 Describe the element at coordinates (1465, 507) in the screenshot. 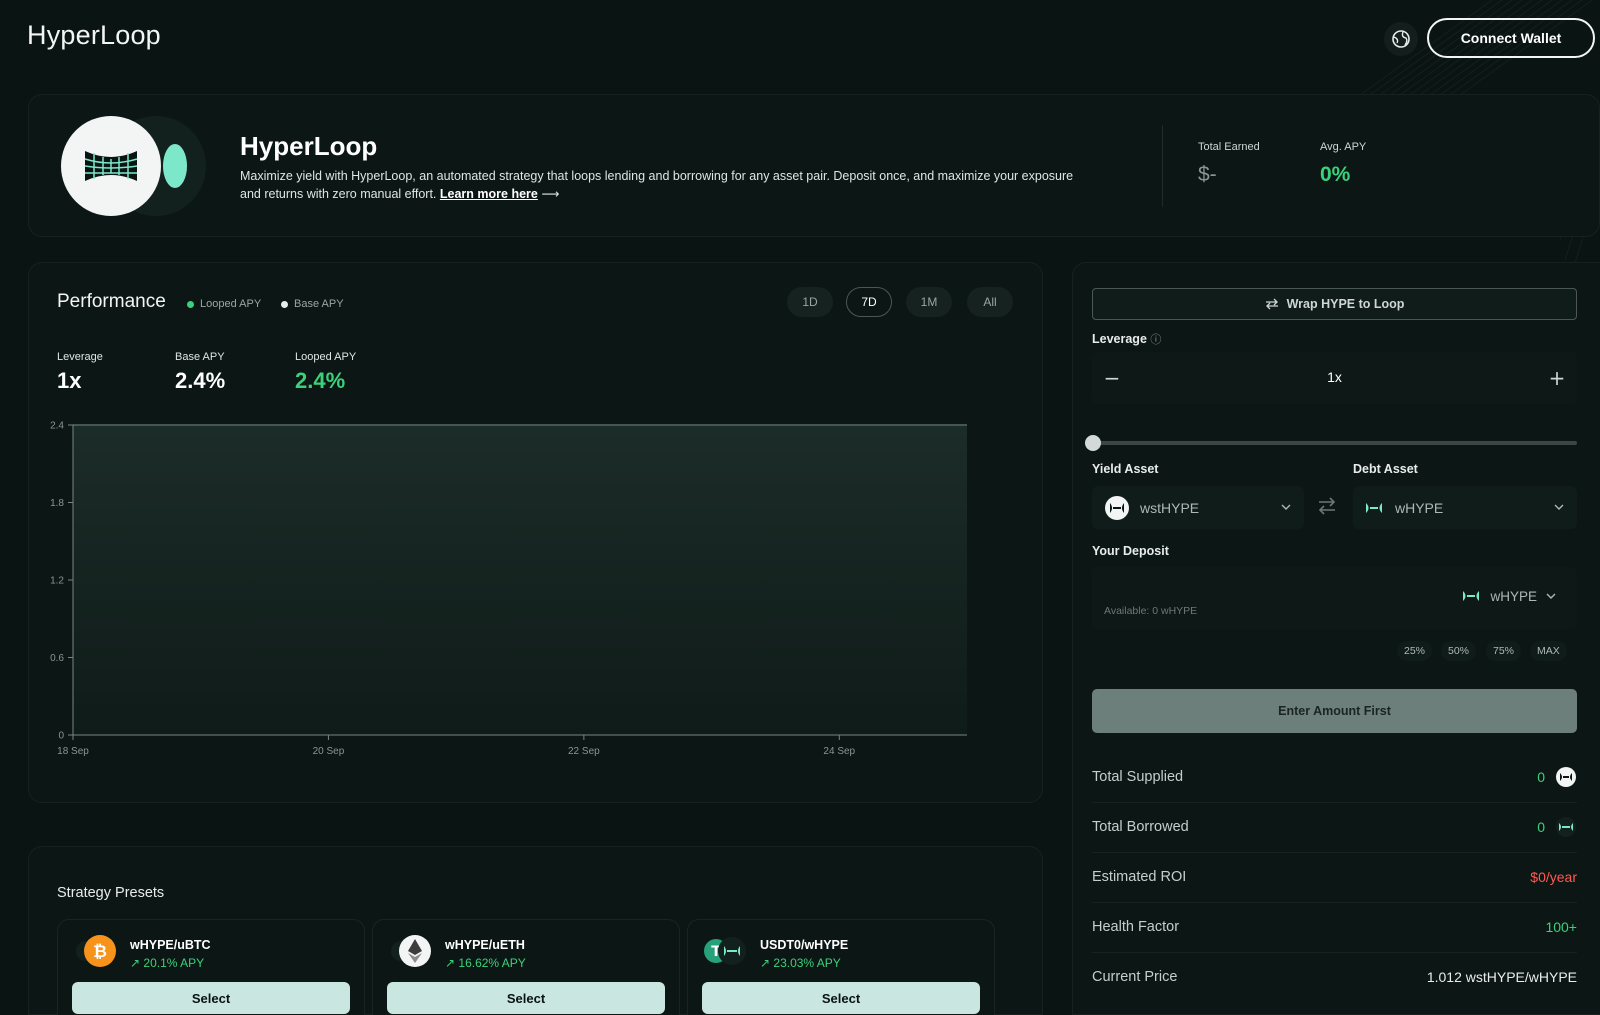

I see `debt-asset-select: wHYPE` at that location.